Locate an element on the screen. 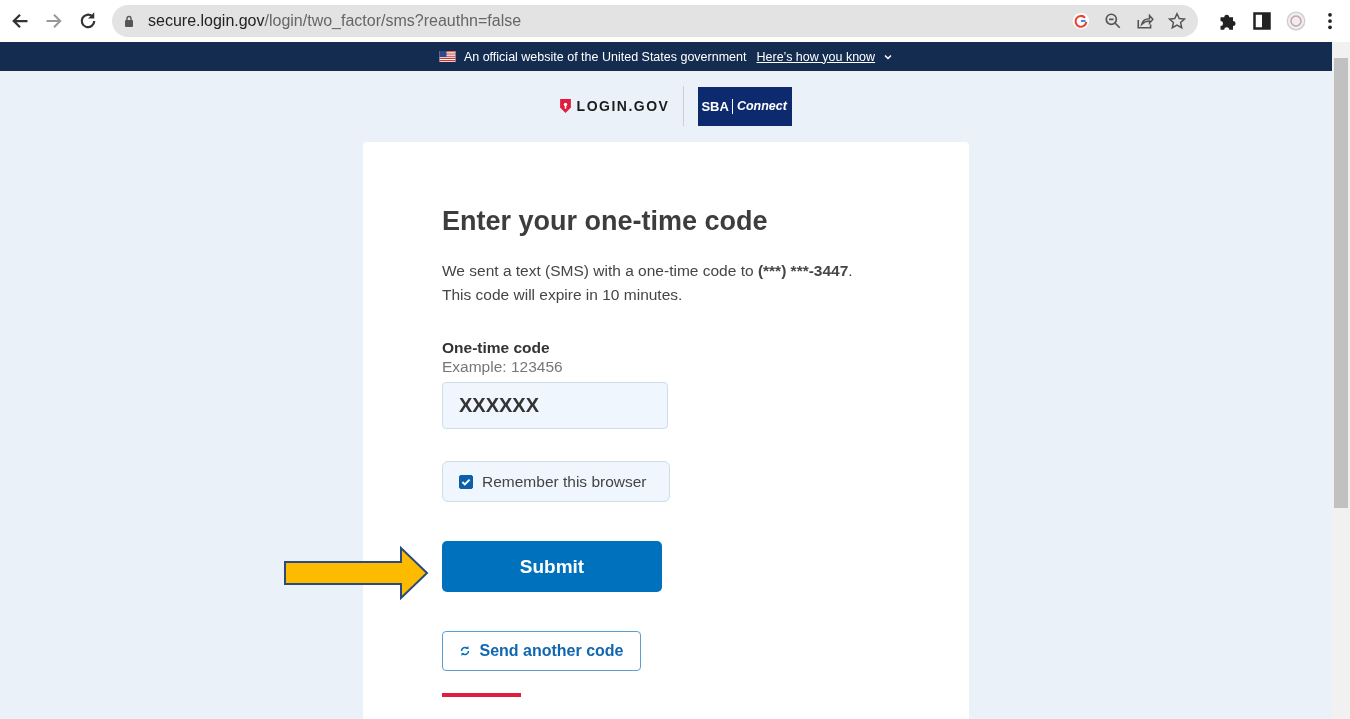  login-logo-text: LOGIN.GOV is located at coordinates (623, 106).